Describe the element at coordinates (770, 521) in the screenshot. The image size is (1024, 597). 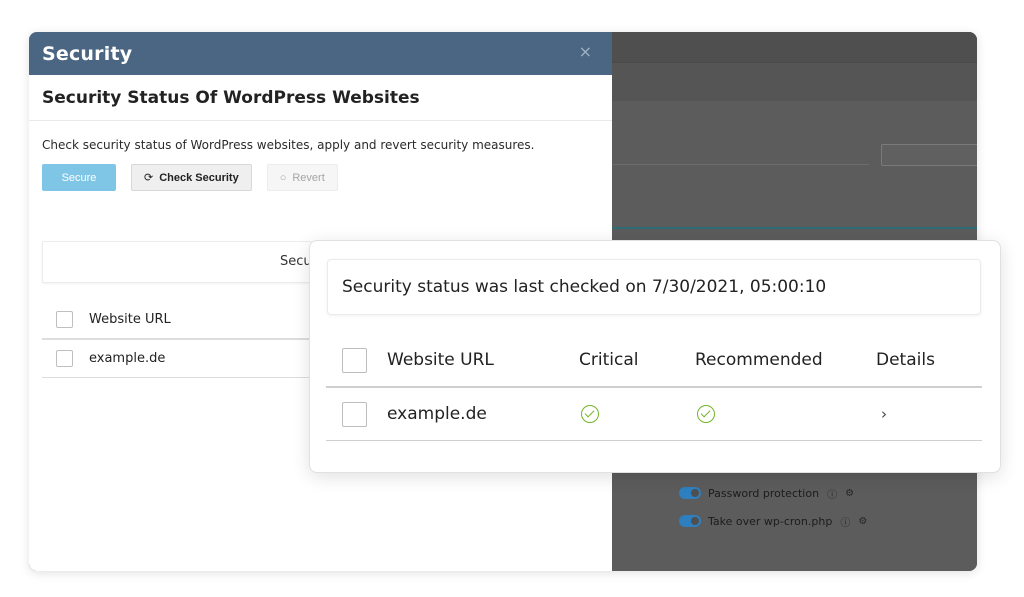
I see `toggle-label: Take over wp-cron.php` at that location.